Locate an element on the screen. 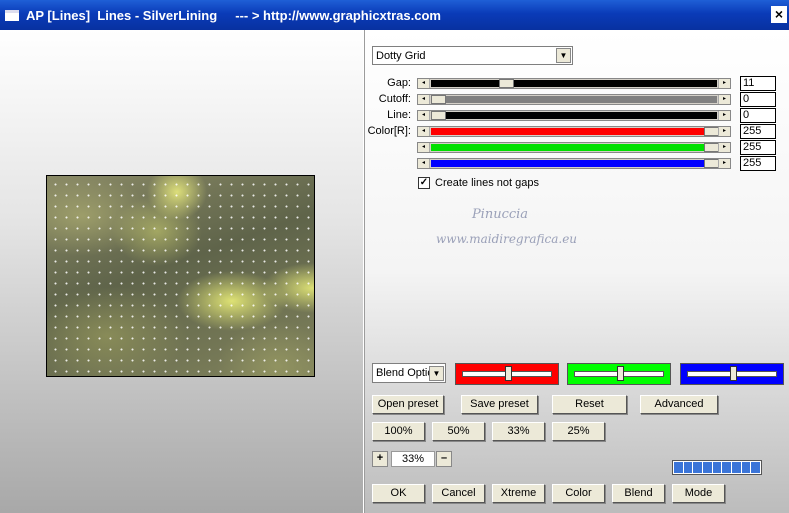  zoom-in-button: + is located at coordinates (380, 459).